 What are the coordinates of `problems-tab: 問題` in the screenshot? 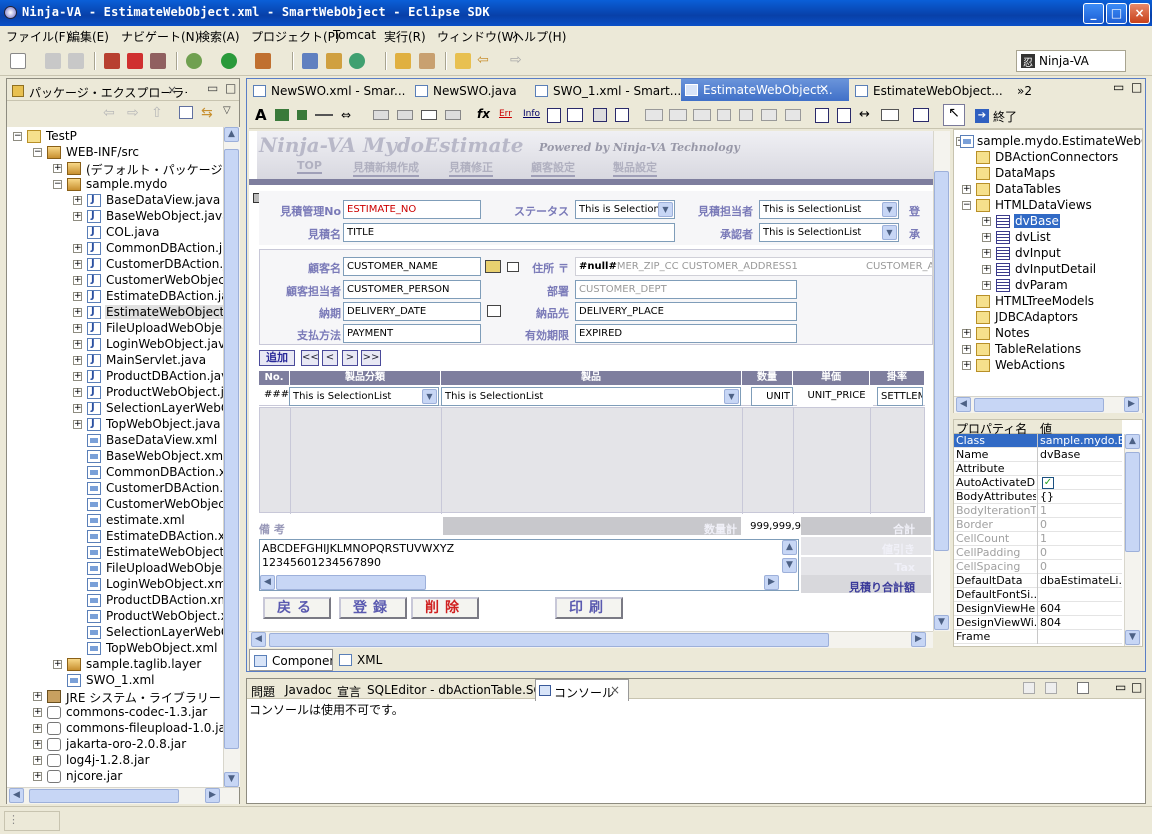 It's located at (262, 690).